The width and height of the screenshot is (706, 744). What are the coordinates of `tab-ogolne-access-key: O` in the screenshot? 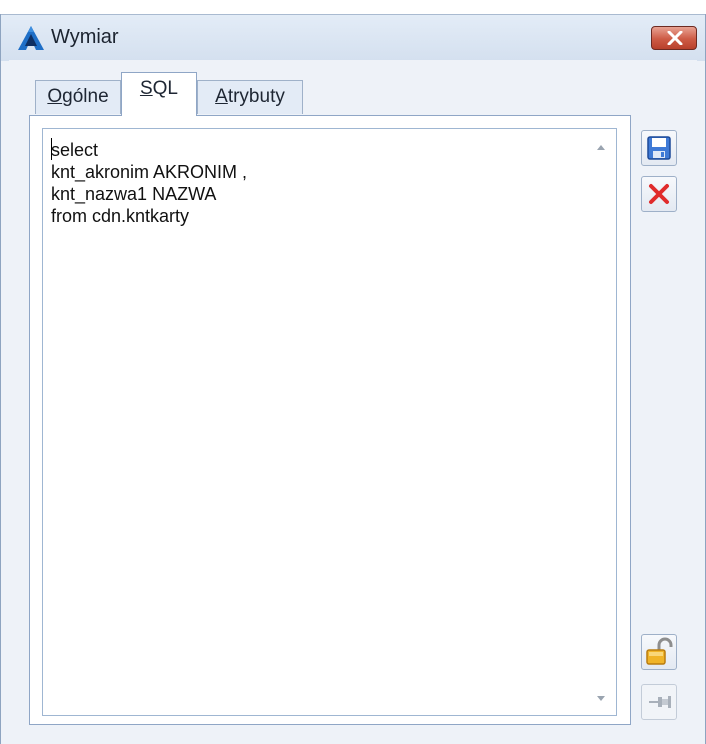 It's located at (55, 96).